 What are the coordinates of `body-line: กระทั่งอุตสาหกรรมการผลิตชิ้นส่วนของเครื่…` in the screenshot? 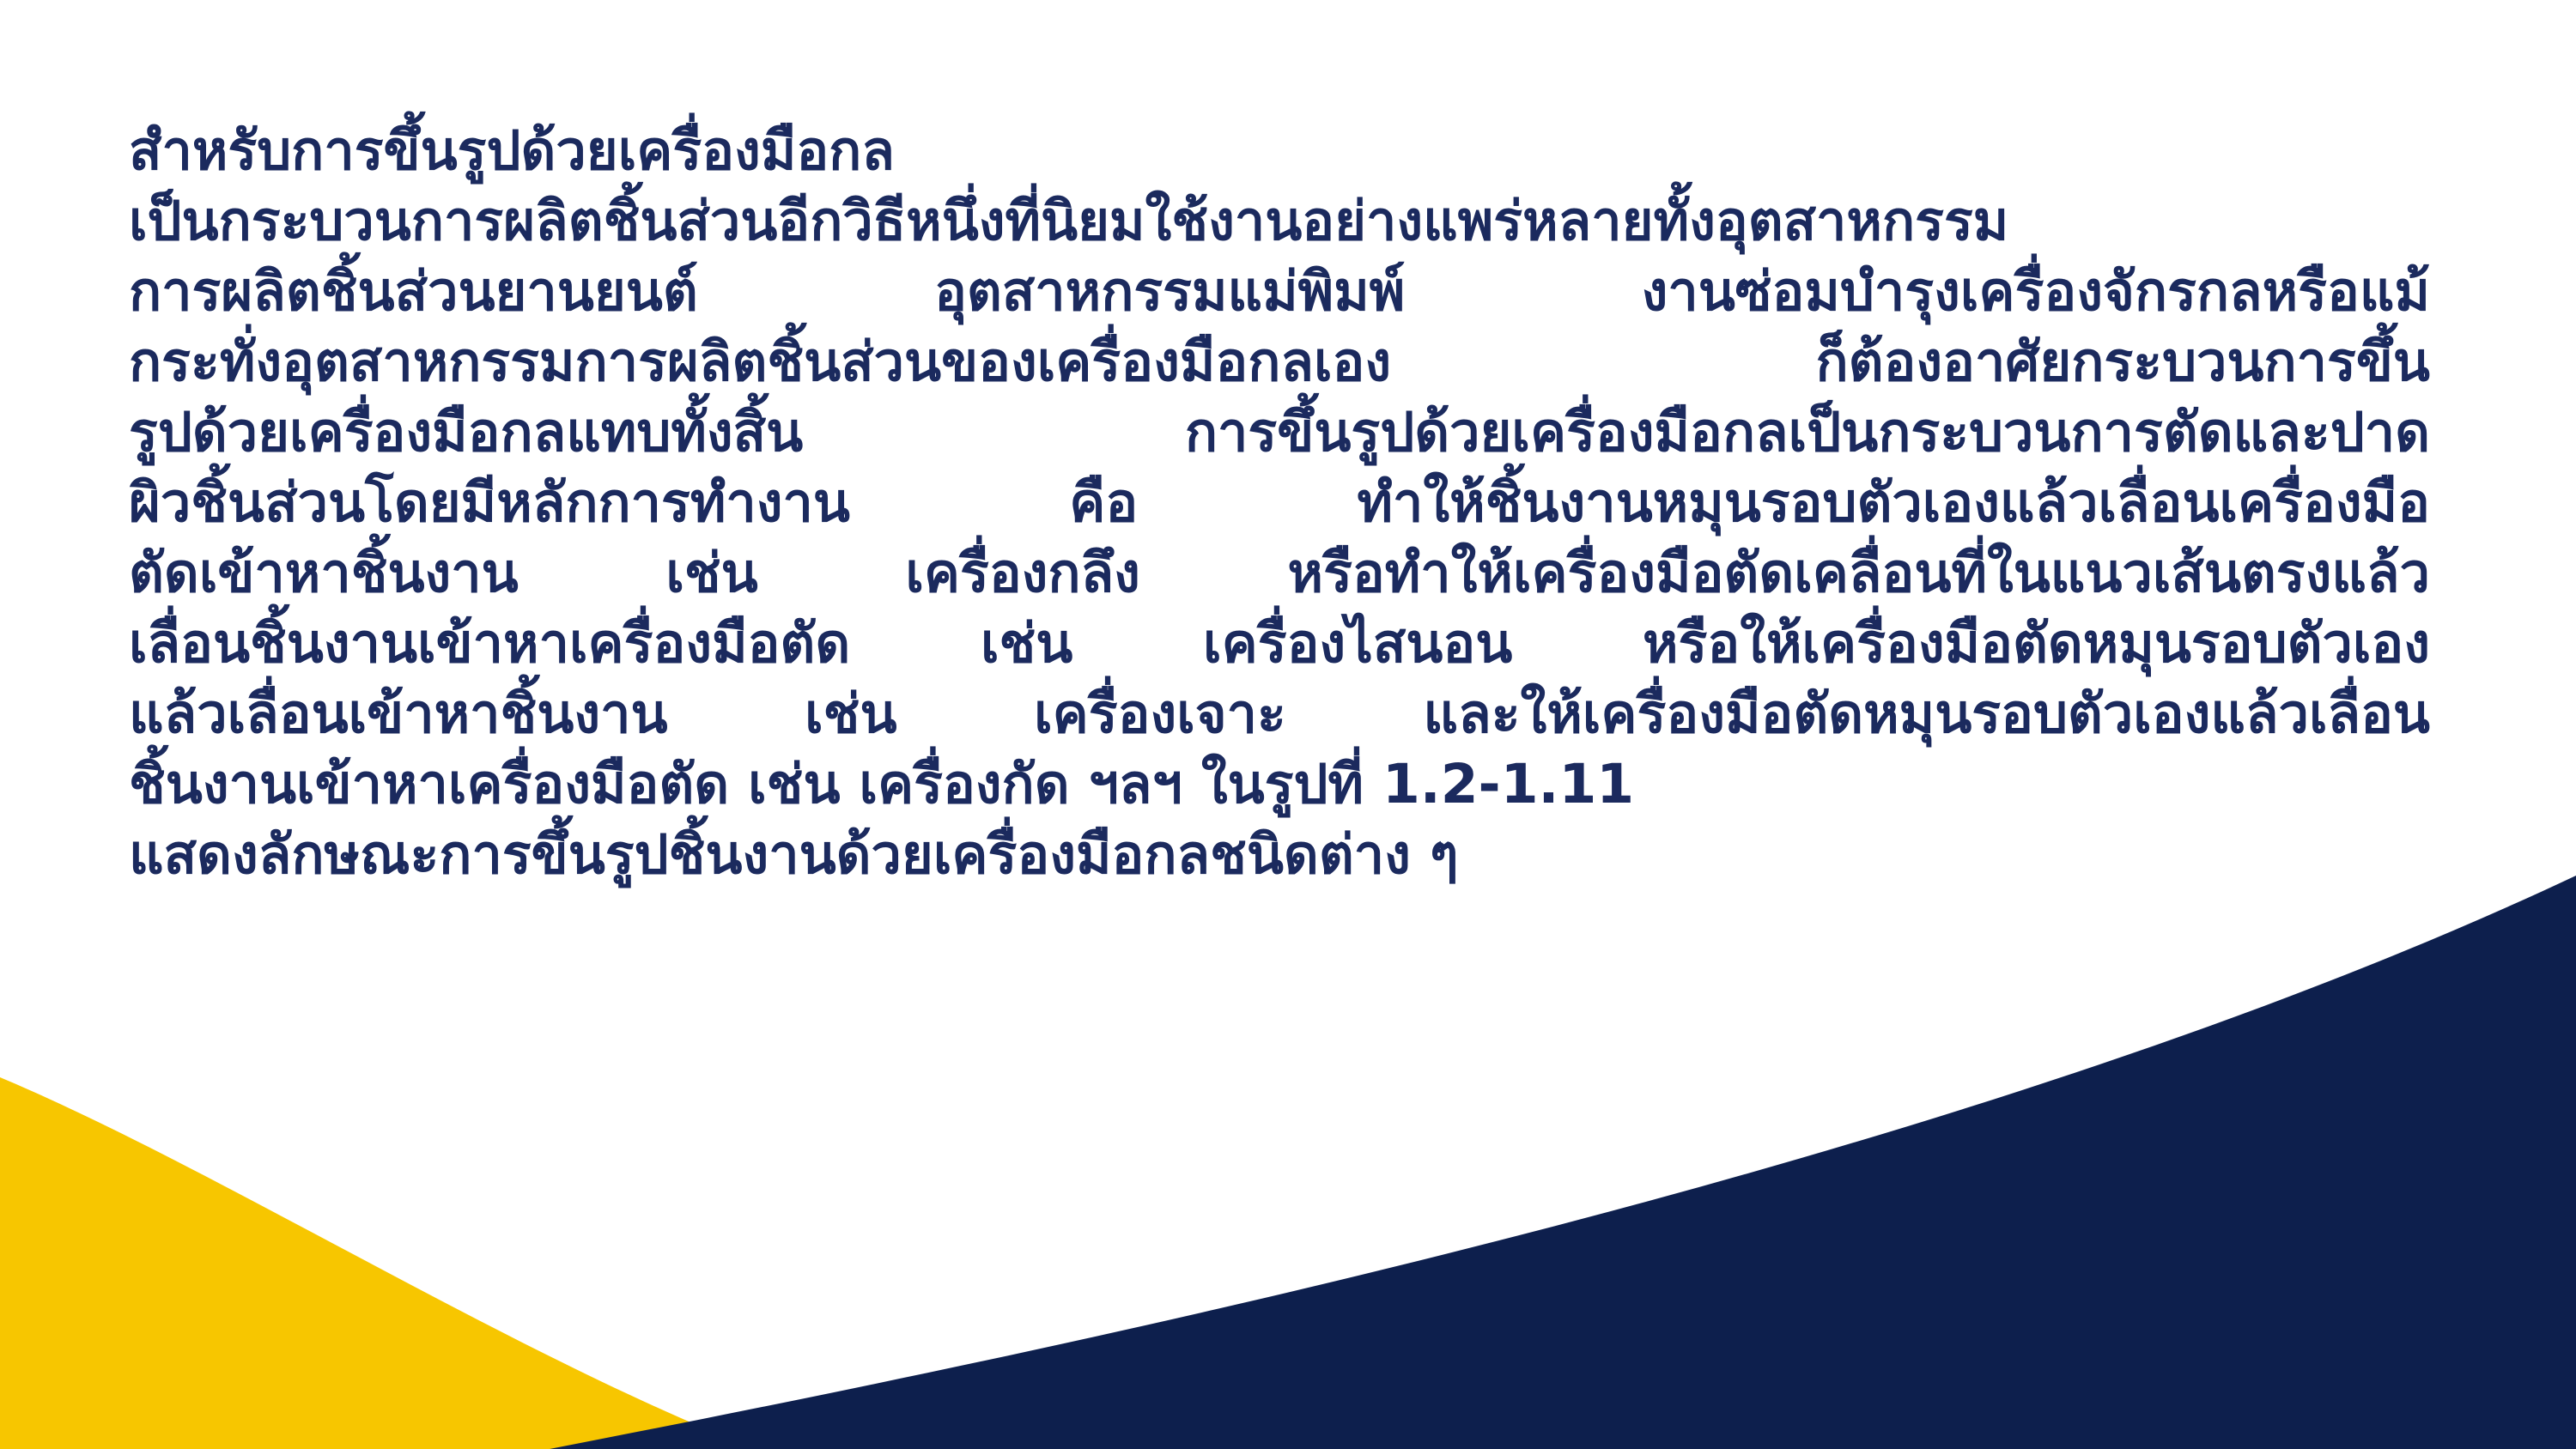 It's located at (1279, 361).